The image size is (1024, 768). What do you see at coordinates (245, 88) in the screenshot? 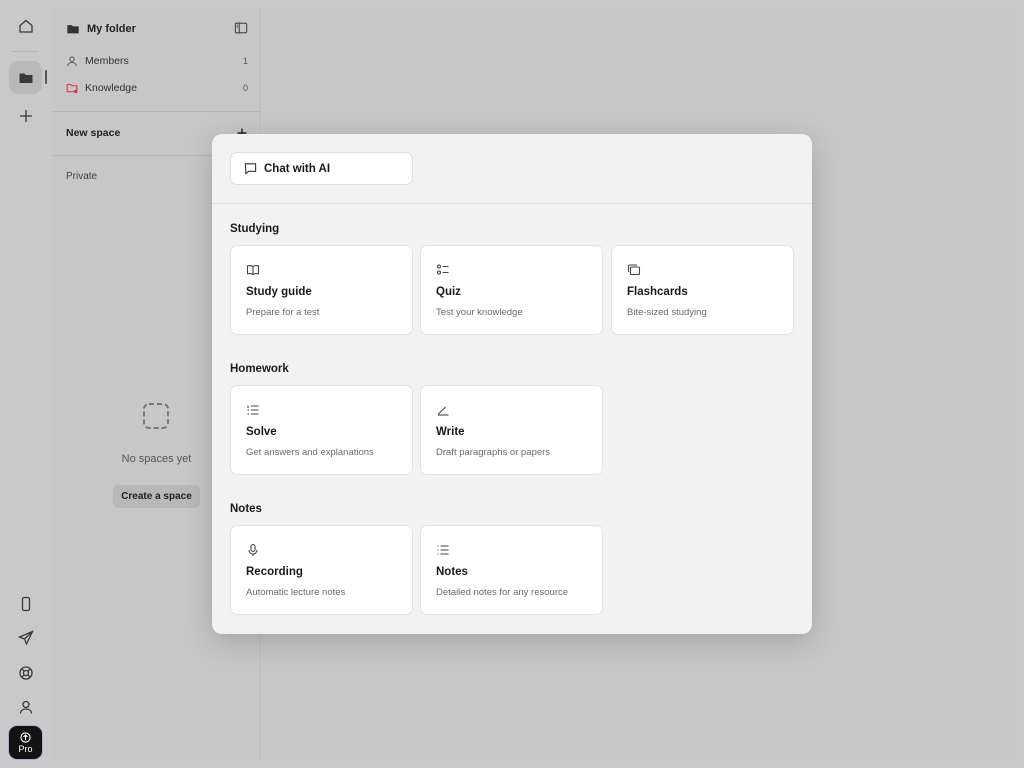
I see `knowledge-count: 0` at bounding box center [245, 88].